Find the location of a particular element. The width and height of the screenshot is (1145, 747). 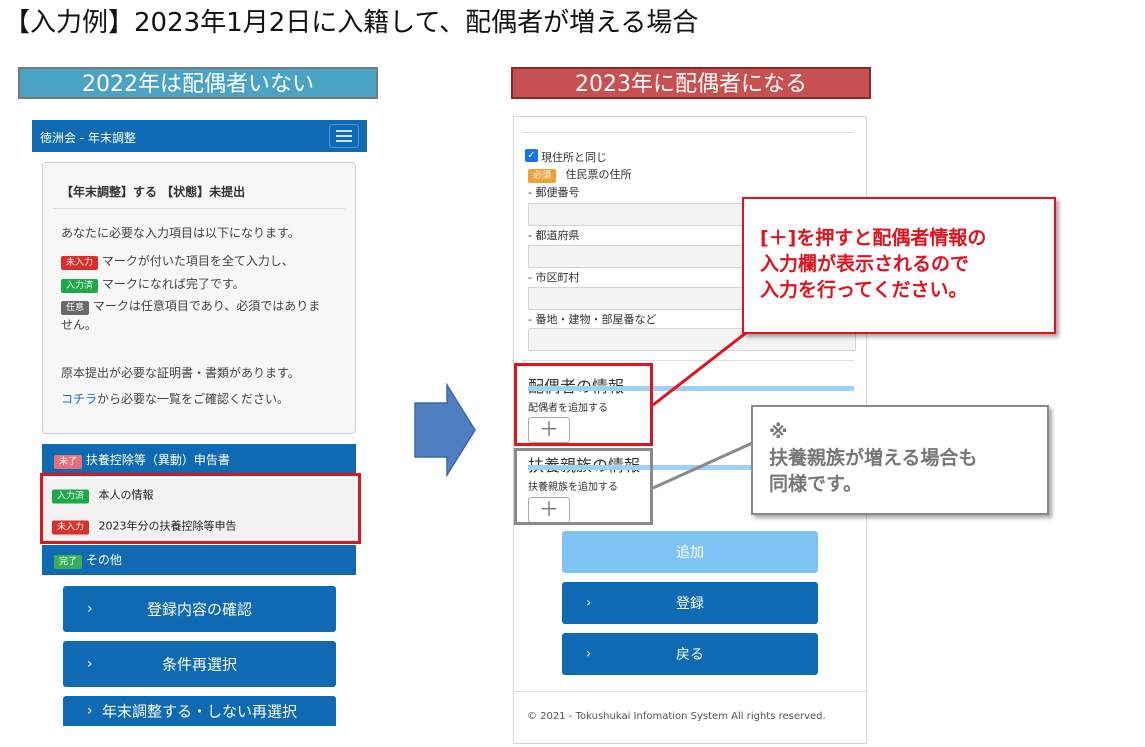

callout-line: 同様です。 is located at coordinates (816, 484).